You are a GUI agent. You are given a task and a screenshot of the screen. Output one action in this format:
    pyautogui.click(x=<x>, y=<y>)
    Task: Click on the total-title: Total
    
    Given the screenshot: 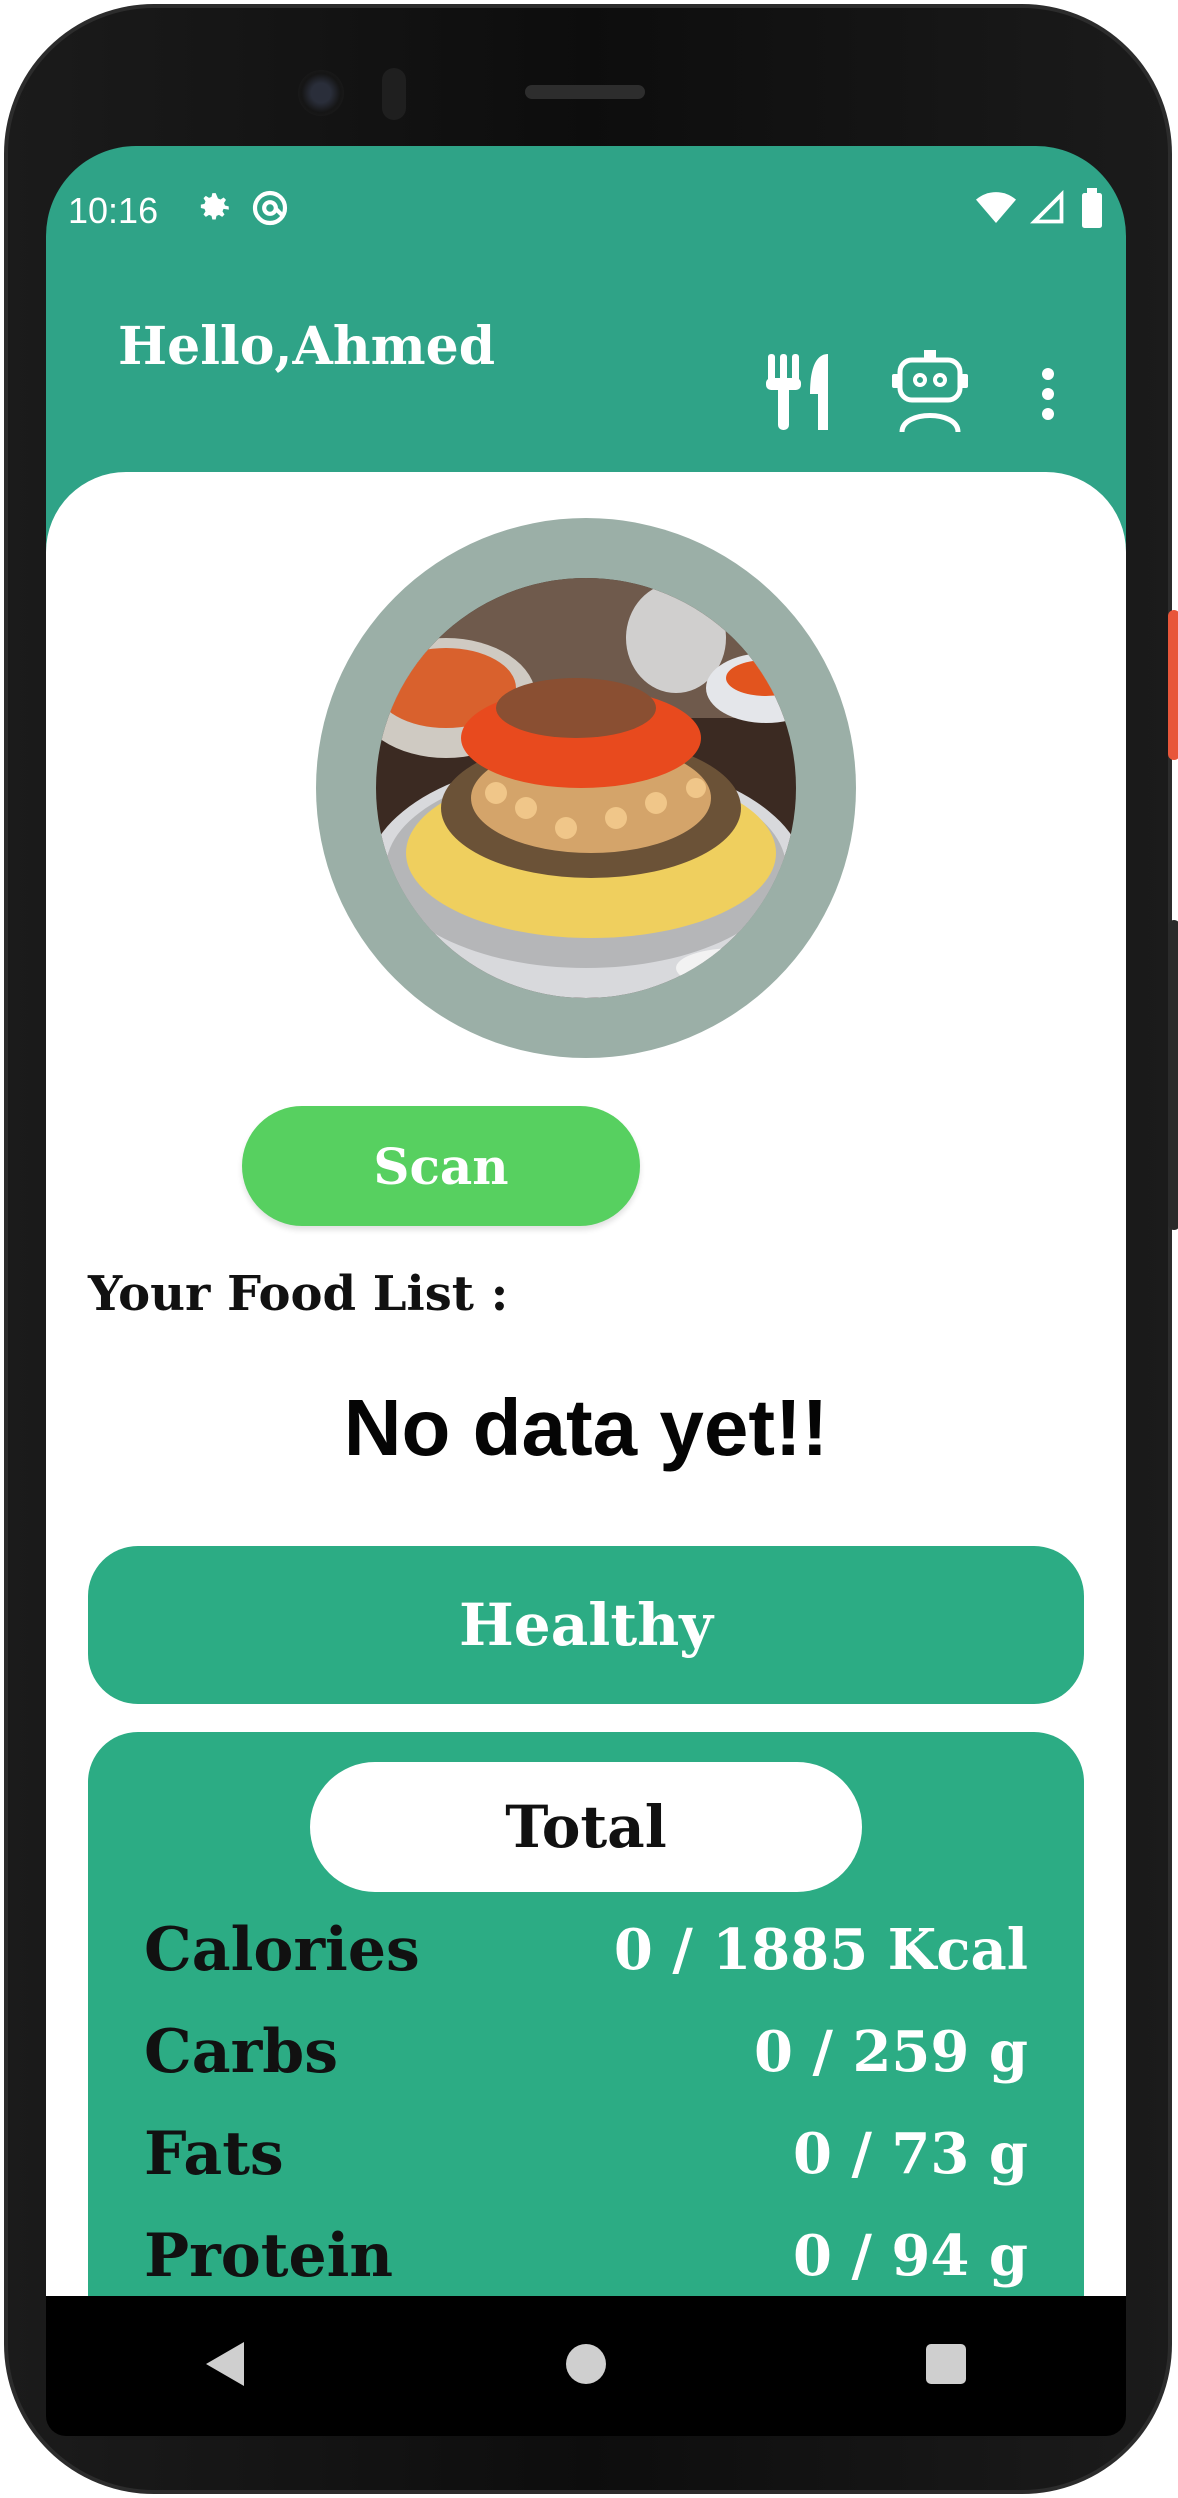 What is the action you would take?
    pyautogui.click(x=586, y=1827)
    